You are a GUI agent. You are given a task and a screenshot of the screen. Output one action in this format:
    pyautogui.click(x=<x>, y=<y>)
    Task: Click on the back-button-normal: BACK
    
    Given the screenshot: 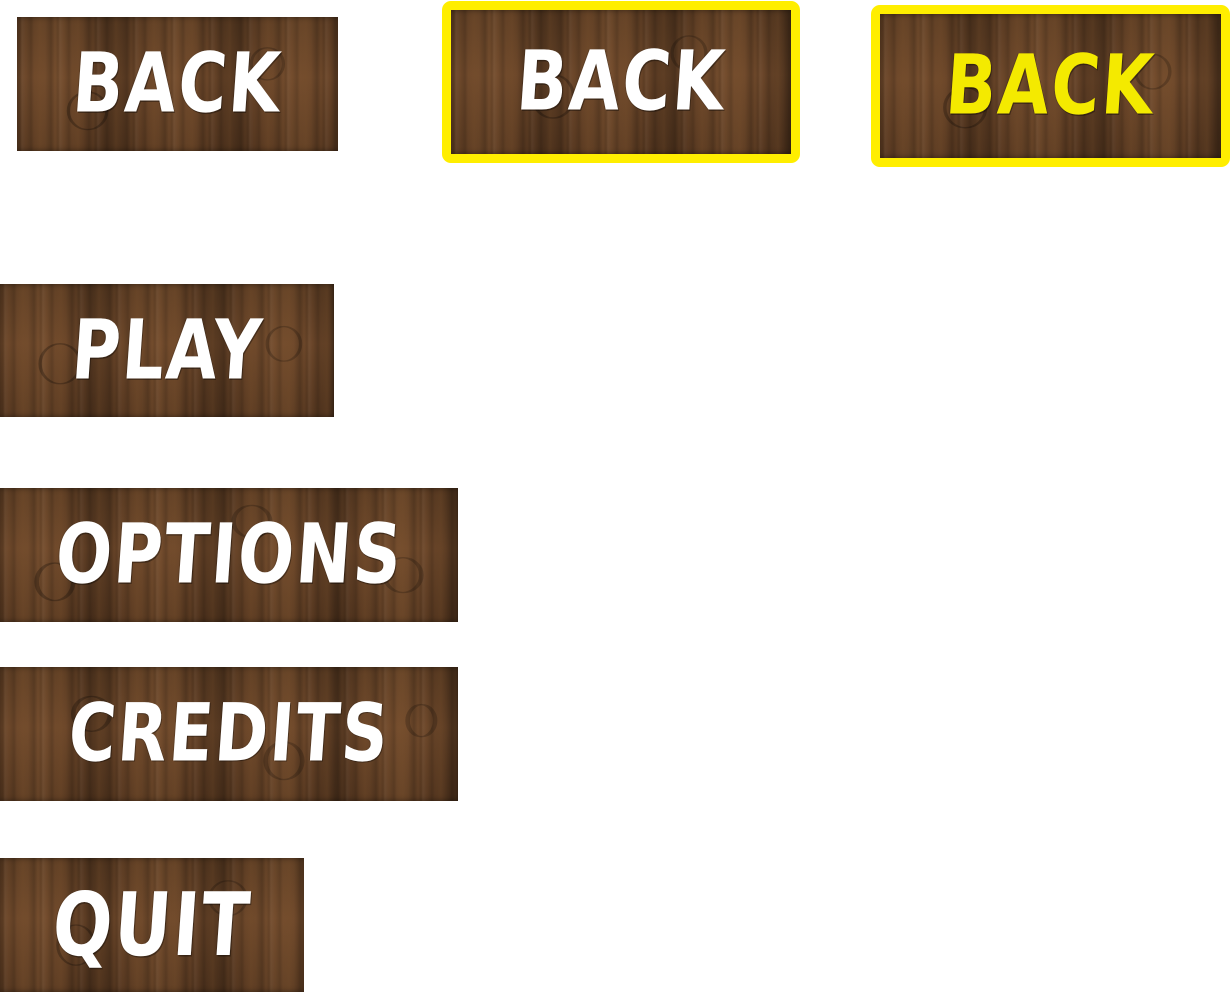 What is the action you would take?
    pyautogui.click(x=177, y=84)
    